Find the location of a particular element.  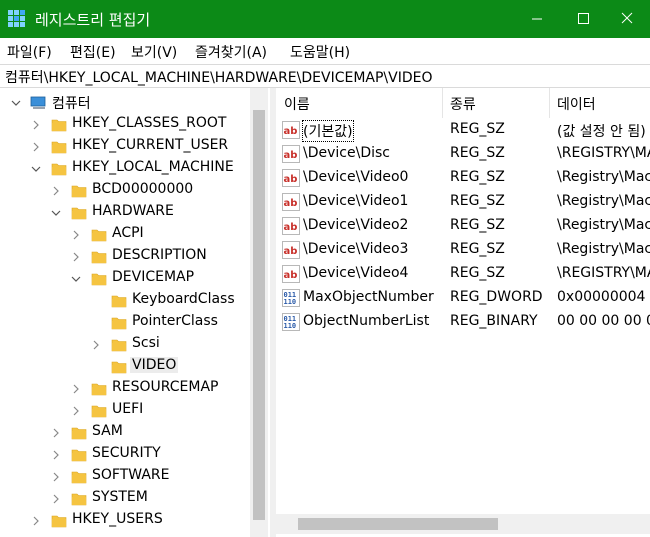

tree-item: SYSTEM is located at coordinates (125, 499).